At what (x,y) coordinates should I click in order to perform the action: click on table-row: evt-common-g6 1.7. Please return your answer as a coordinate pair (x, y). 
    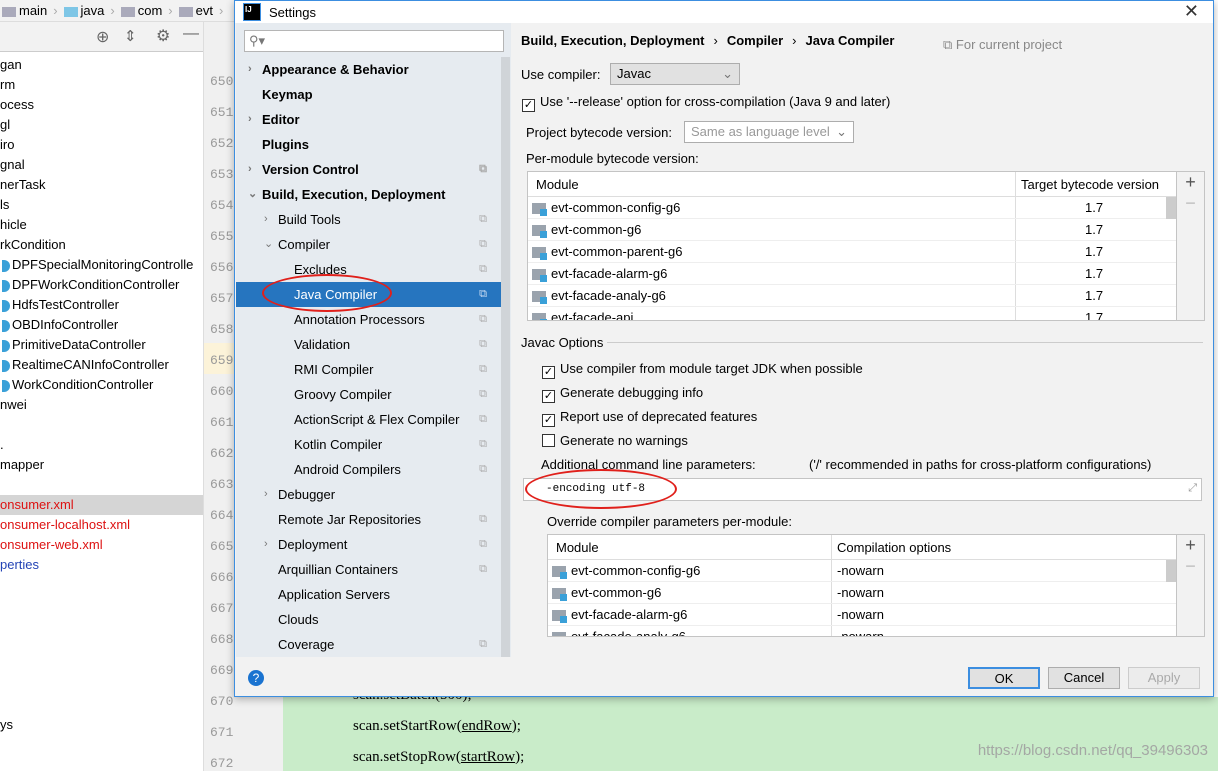
    Looking at the image, I should click on (852, 230).